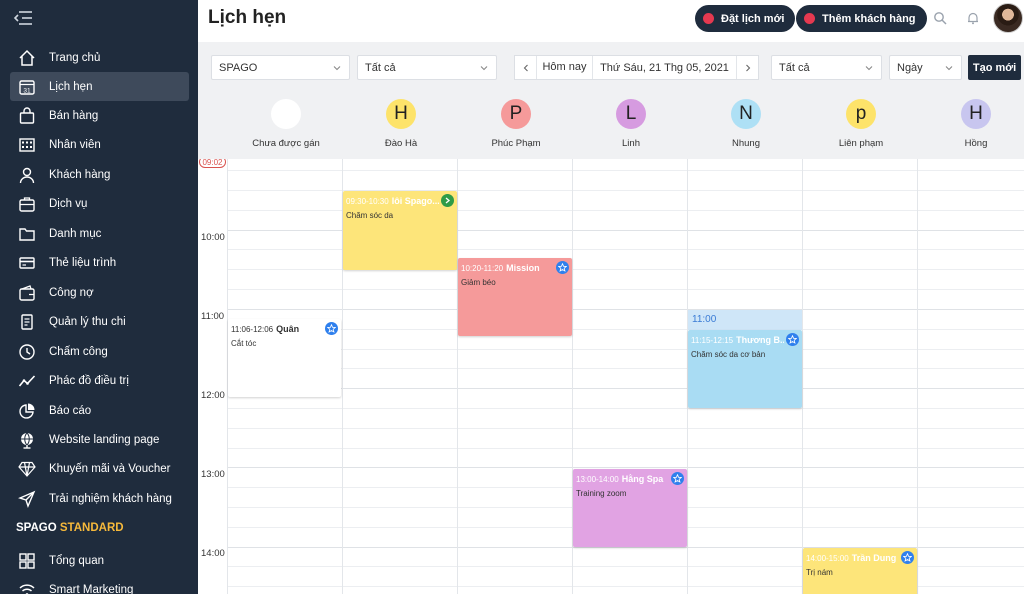 The height and width of the screenshot is (594, 1024). What do you see at coordinates (869, 18) in the screenshot?
I see `add-customer-label: Thêm khách hàng` at bounding box center [869, 18].